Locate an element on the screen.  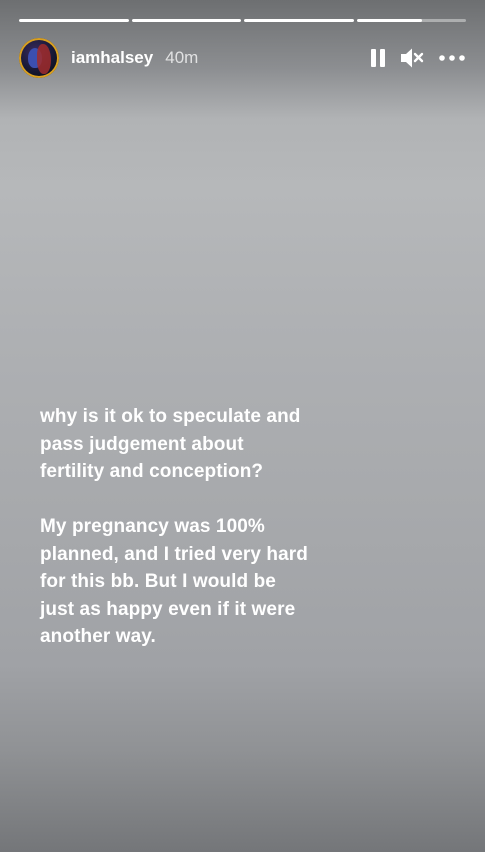
timestamp: 40m is located at coordinates (182, 57).